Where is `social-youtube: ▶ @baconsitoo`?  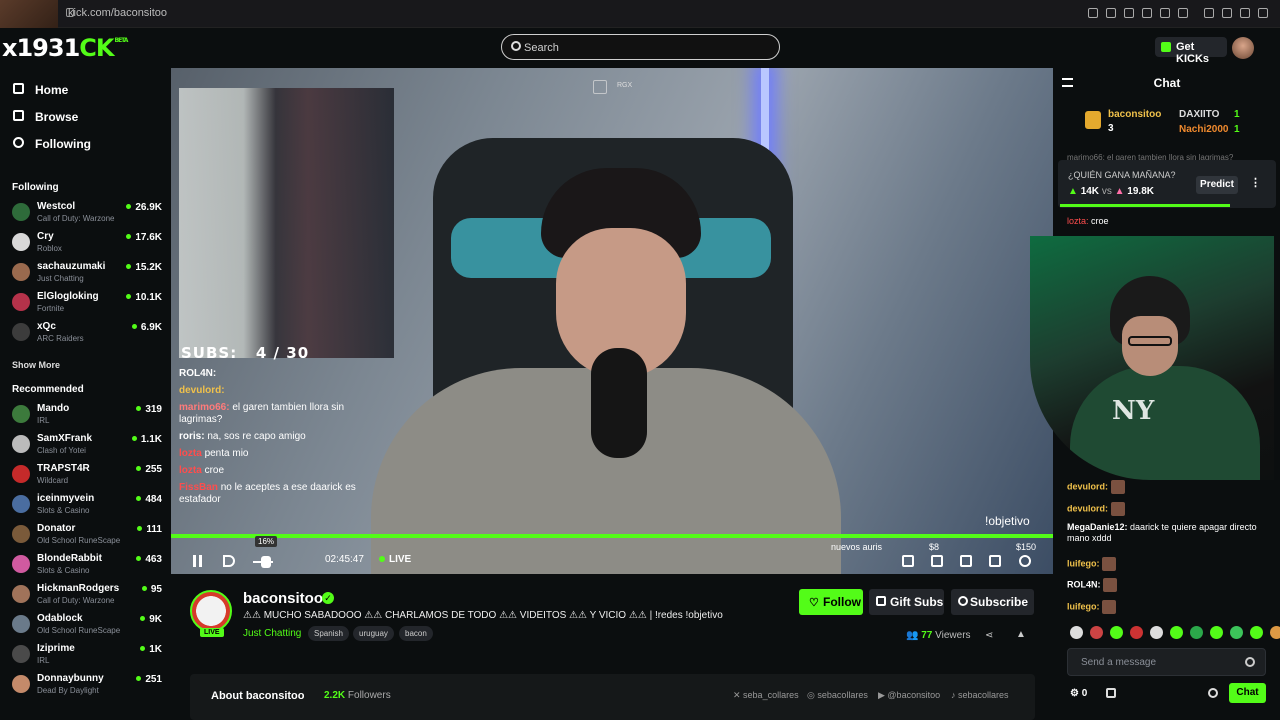
social-youtube: ▶ @baconsitoo is located at coordinates (909, 695).